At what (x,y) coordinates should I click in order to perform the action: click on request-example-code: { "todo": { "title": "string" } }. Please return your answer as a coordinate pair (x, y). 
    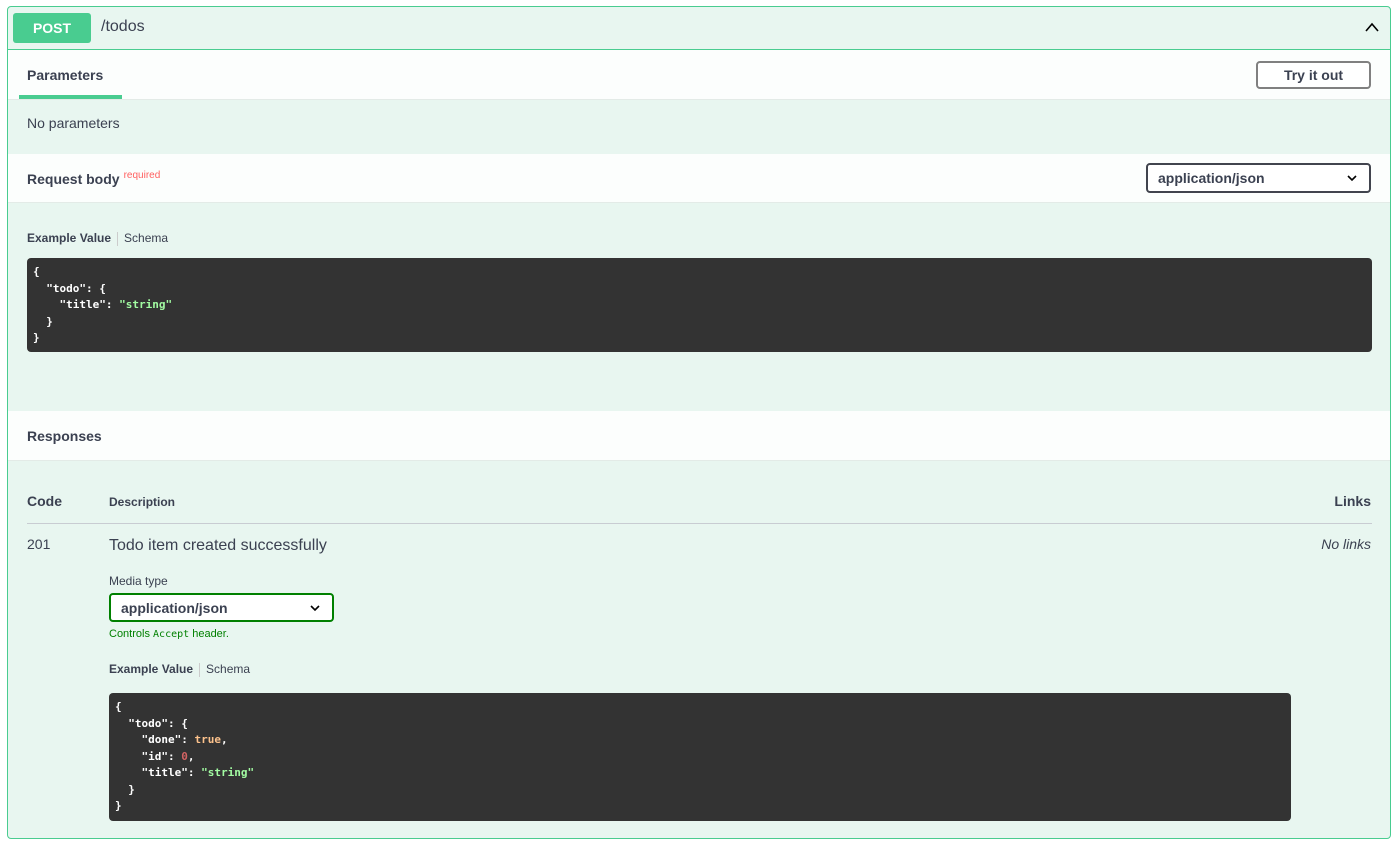
    Looking at the image, I should click on (699, 305).